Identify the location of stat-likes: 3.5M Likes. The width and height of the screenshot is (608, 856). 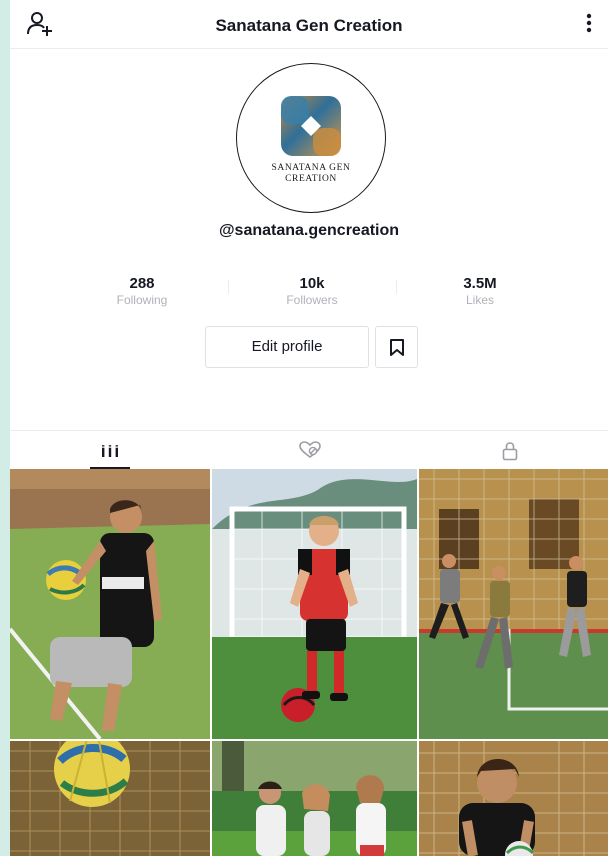
(480, 291).